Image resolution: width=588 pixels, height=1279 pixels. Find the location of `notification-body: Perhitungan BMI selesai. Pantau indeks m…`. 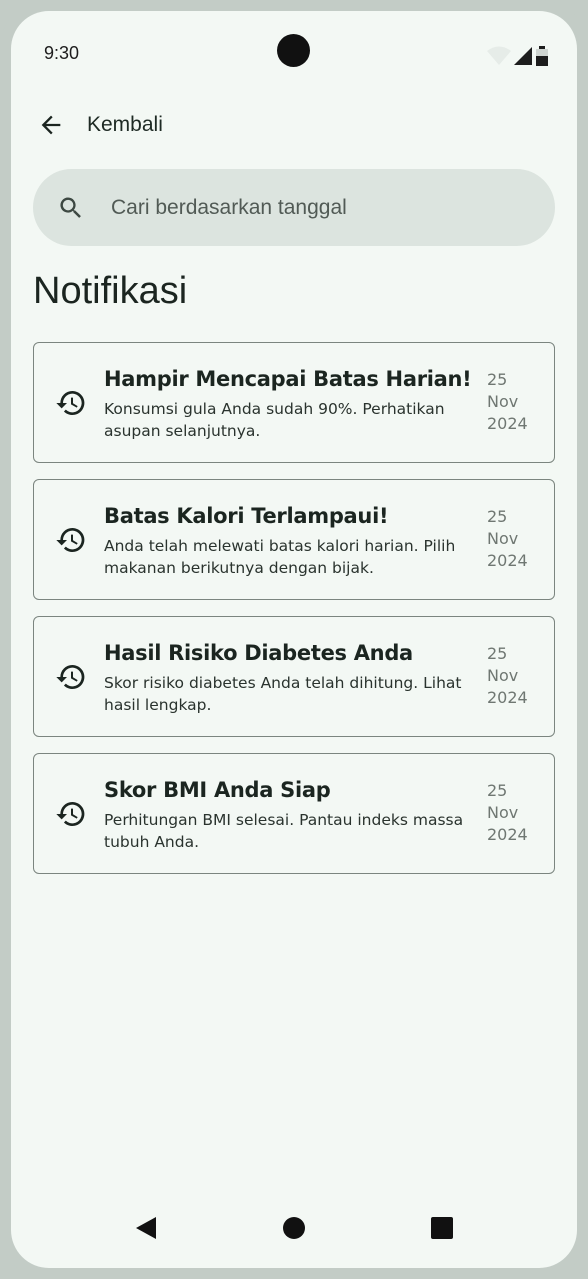

notification-body: Perhitungan BMI selesai. Pantau indeks m… is located at coordinates (284, 831).